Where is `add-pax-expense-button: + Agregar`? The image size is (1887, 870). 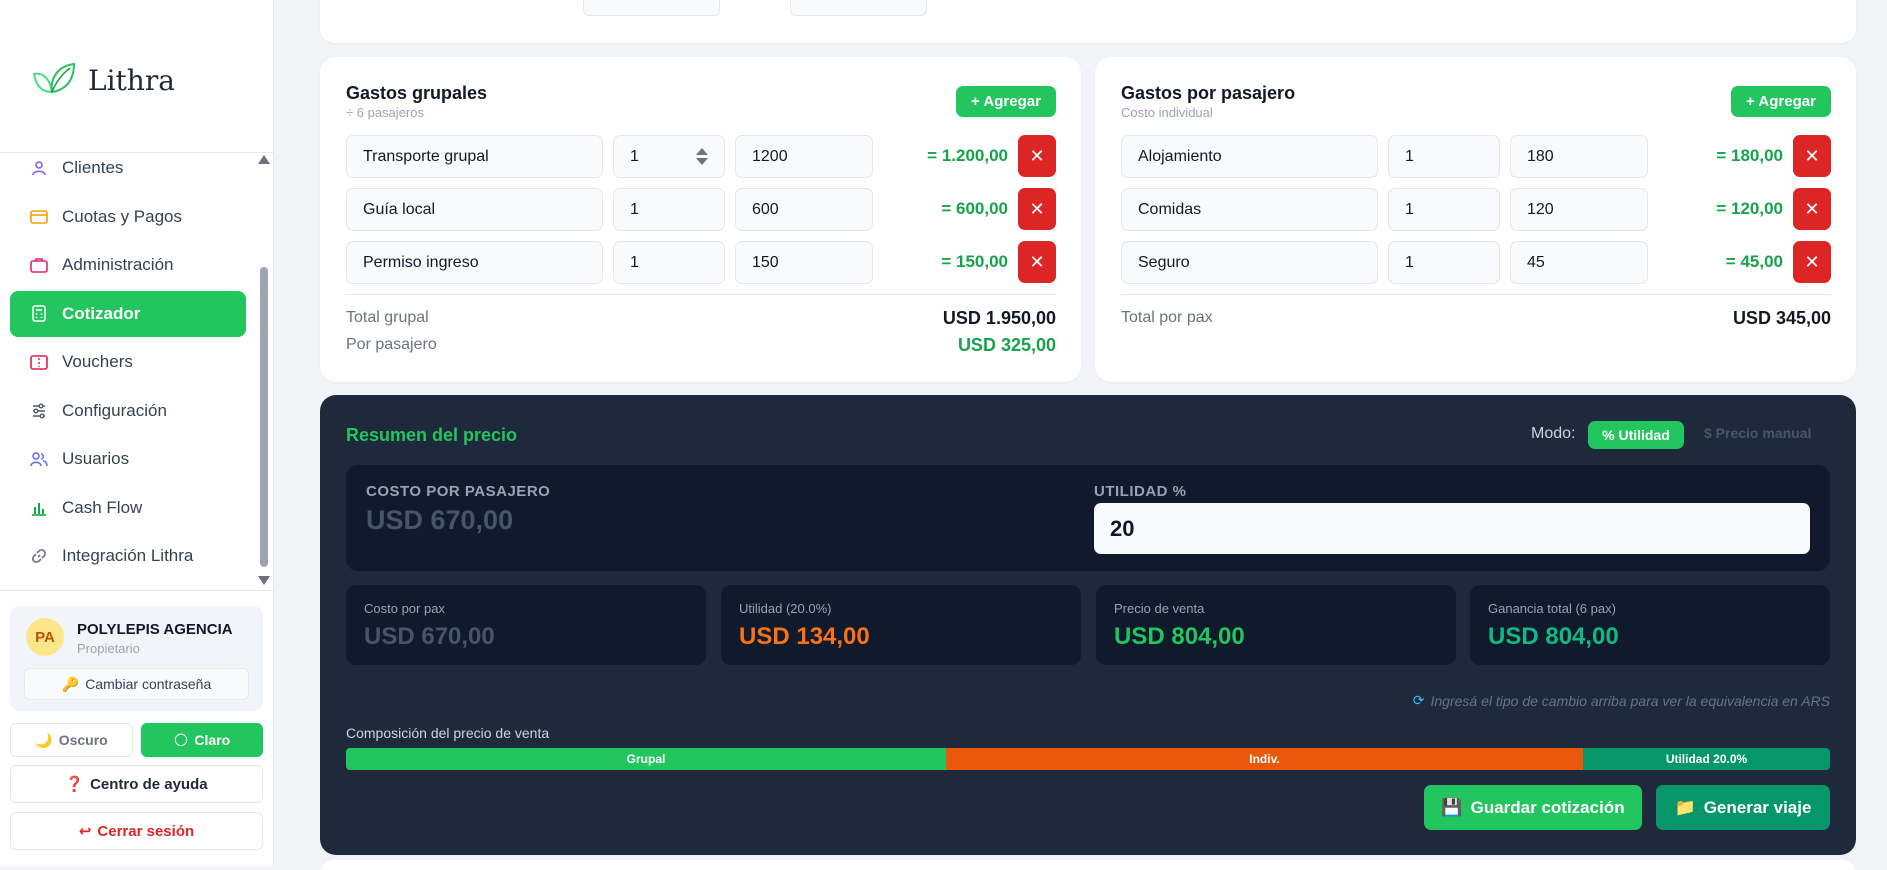 add-pax-expense-button: + Agregar is located at coordinates (1781, 101).